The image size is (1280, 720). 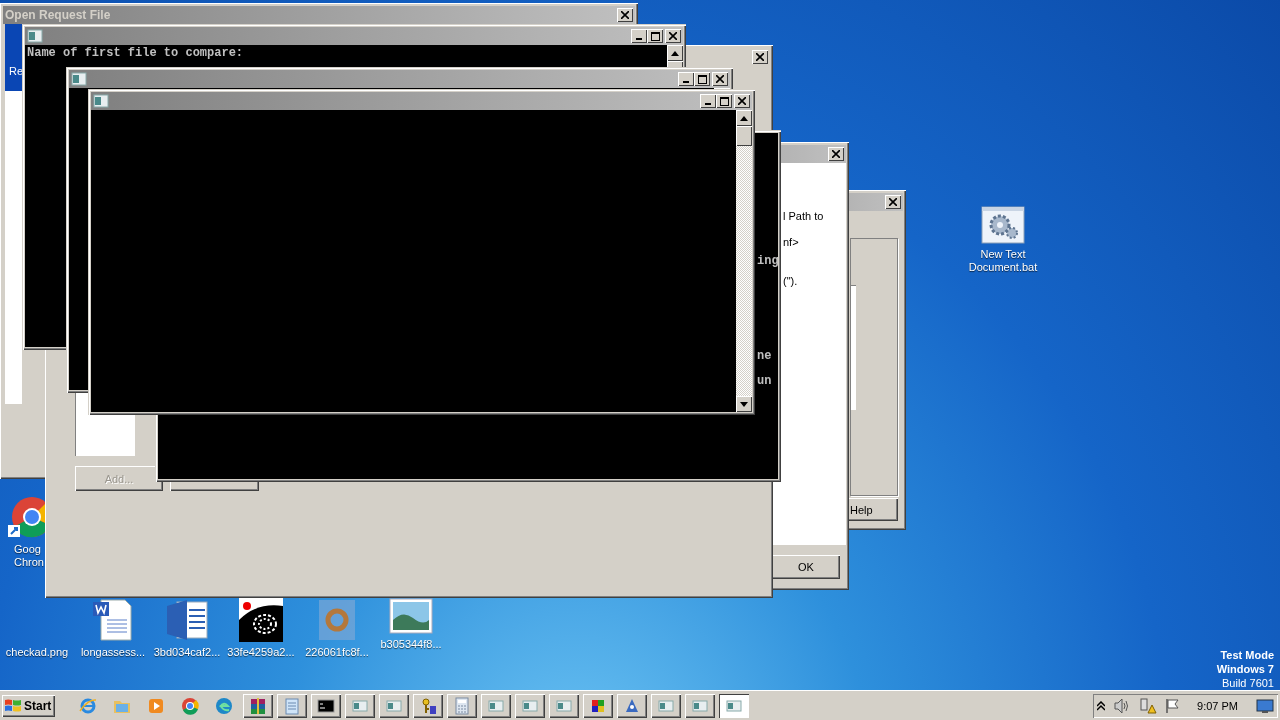 I want to click on desktop-icon-label: checkad.png, so click(x=37, y=652).